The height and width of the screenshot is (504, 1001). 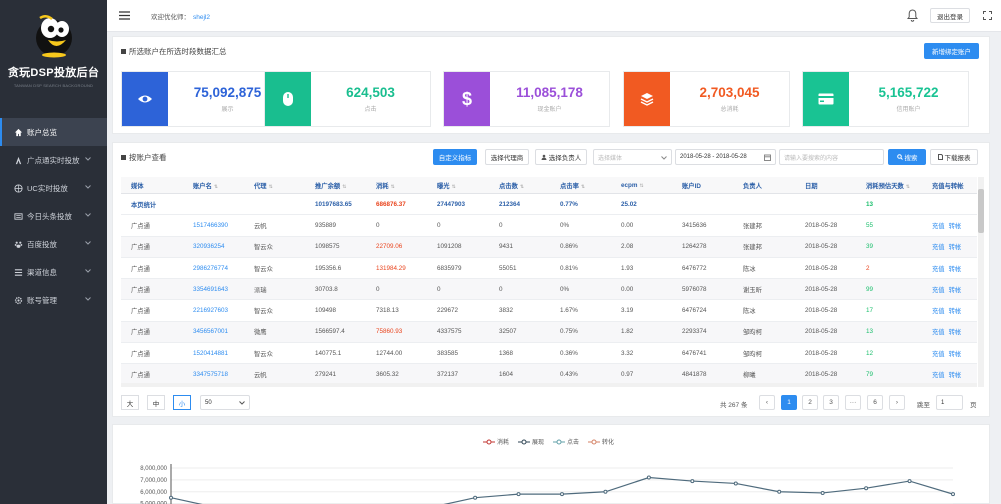 What do you see at coordinates (213, 246) in the screenshot?
I see `account-name-link: 320936254` at bounding box center [213, 246].